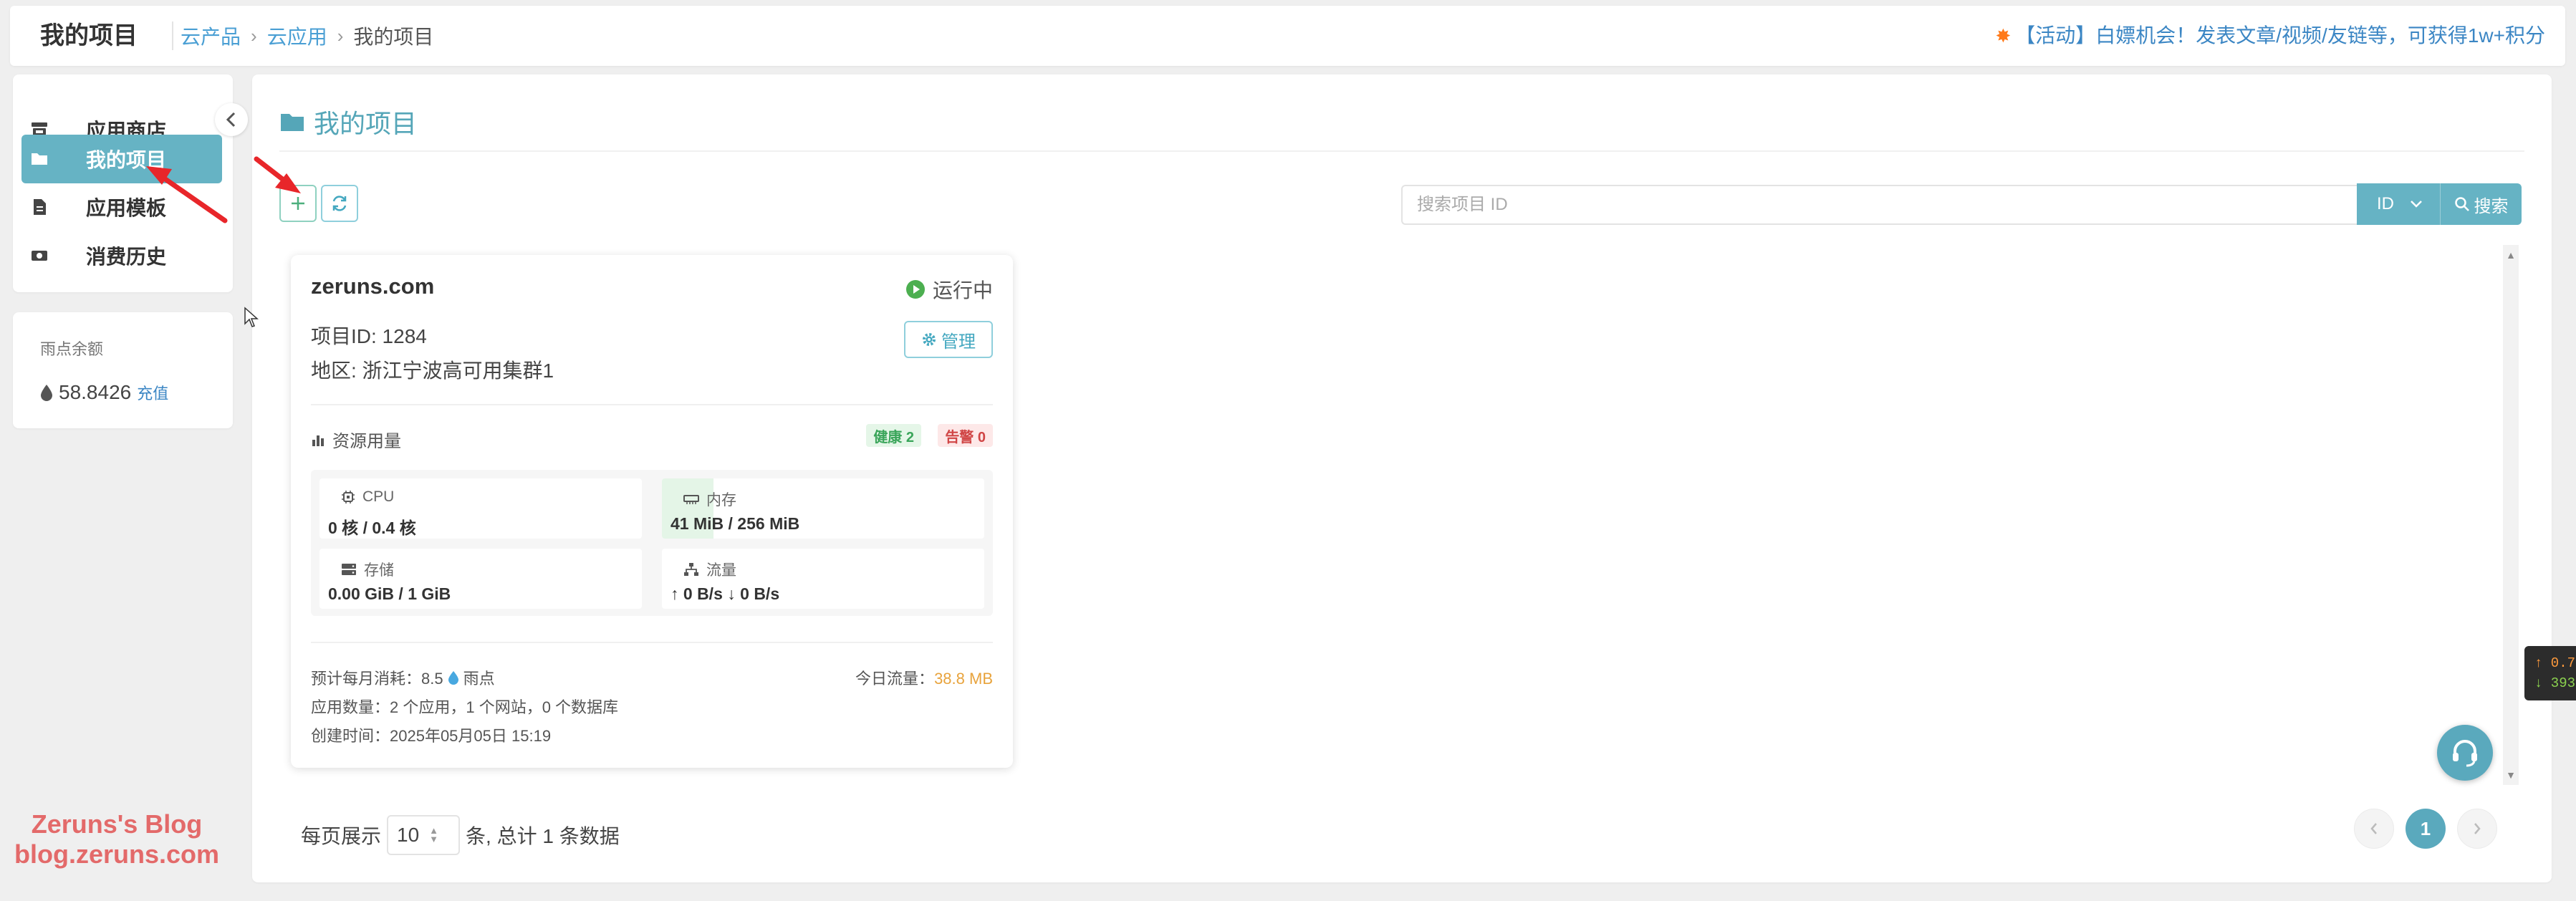 Image resolution: width=2576 pixels, height=901 pixels. Describe the element at coordinates (725, 593) in the screenshot. I see `metric-value: ↑ 0 B/s ↓ 0 B/s` at that location.